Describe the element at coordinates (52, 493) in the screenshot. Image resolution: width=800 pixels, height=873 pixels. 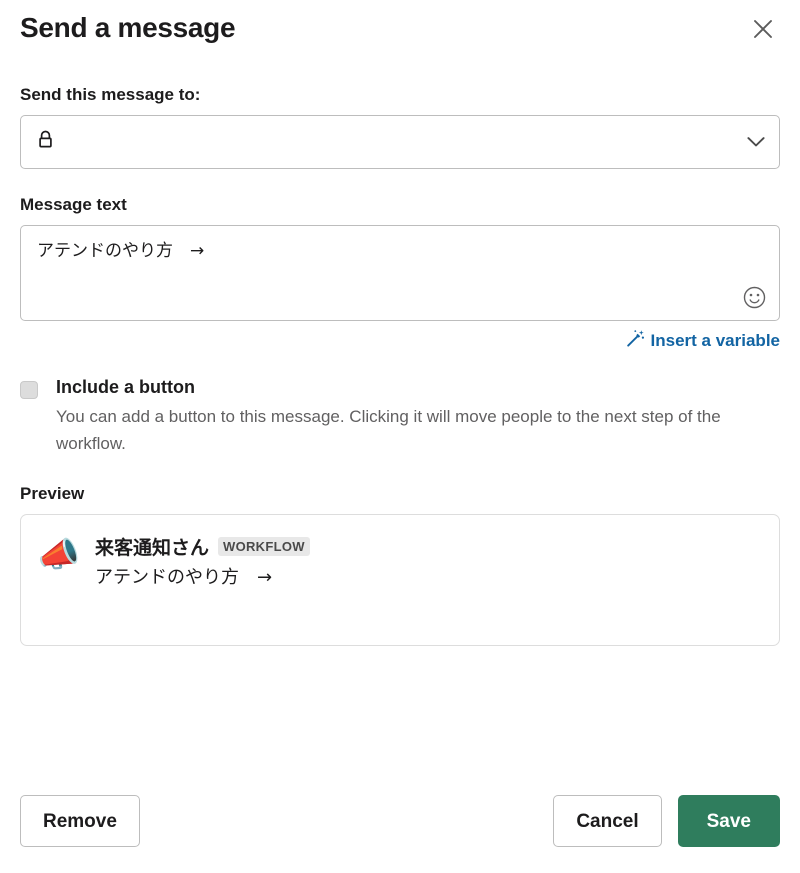
I see `preview-label: Preview` at that location.